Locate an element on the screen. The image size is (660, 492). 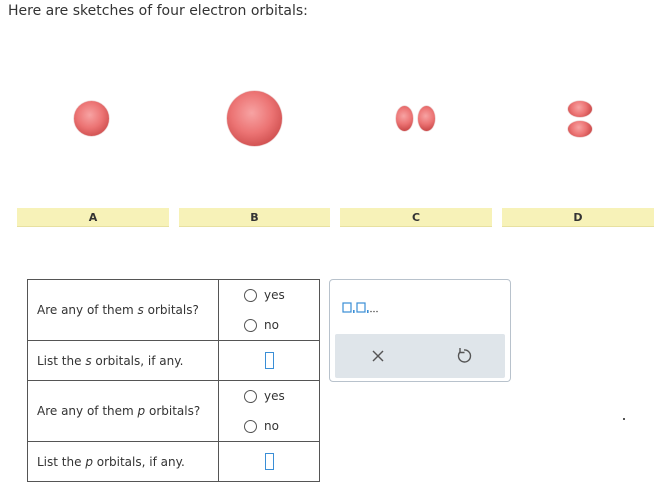
question-p-any: Are any of them p orbitals? is located at coordinates (123, 411).